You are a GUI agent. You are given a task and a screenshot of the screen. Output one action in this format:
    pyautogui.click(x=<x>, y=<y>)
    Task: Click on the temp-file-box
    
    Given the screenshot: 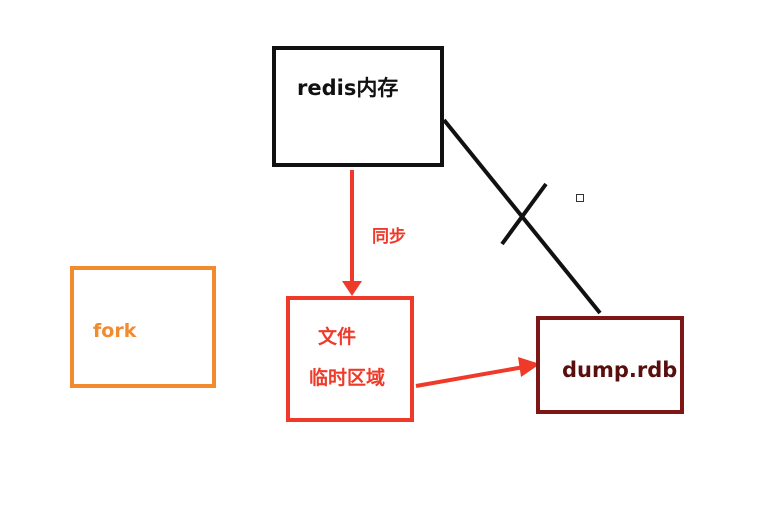 What is the action you would take?
    pyautogui.click(x=350, y=359)
    